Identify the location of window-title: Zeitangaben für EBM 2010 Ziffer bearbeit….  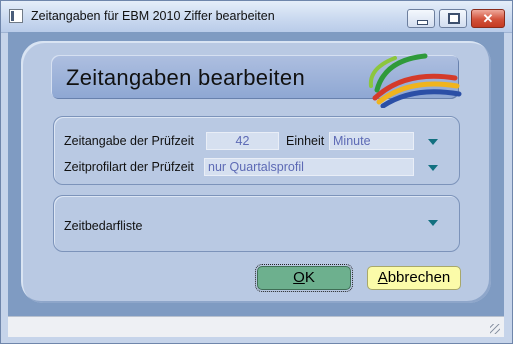
(153, 16).